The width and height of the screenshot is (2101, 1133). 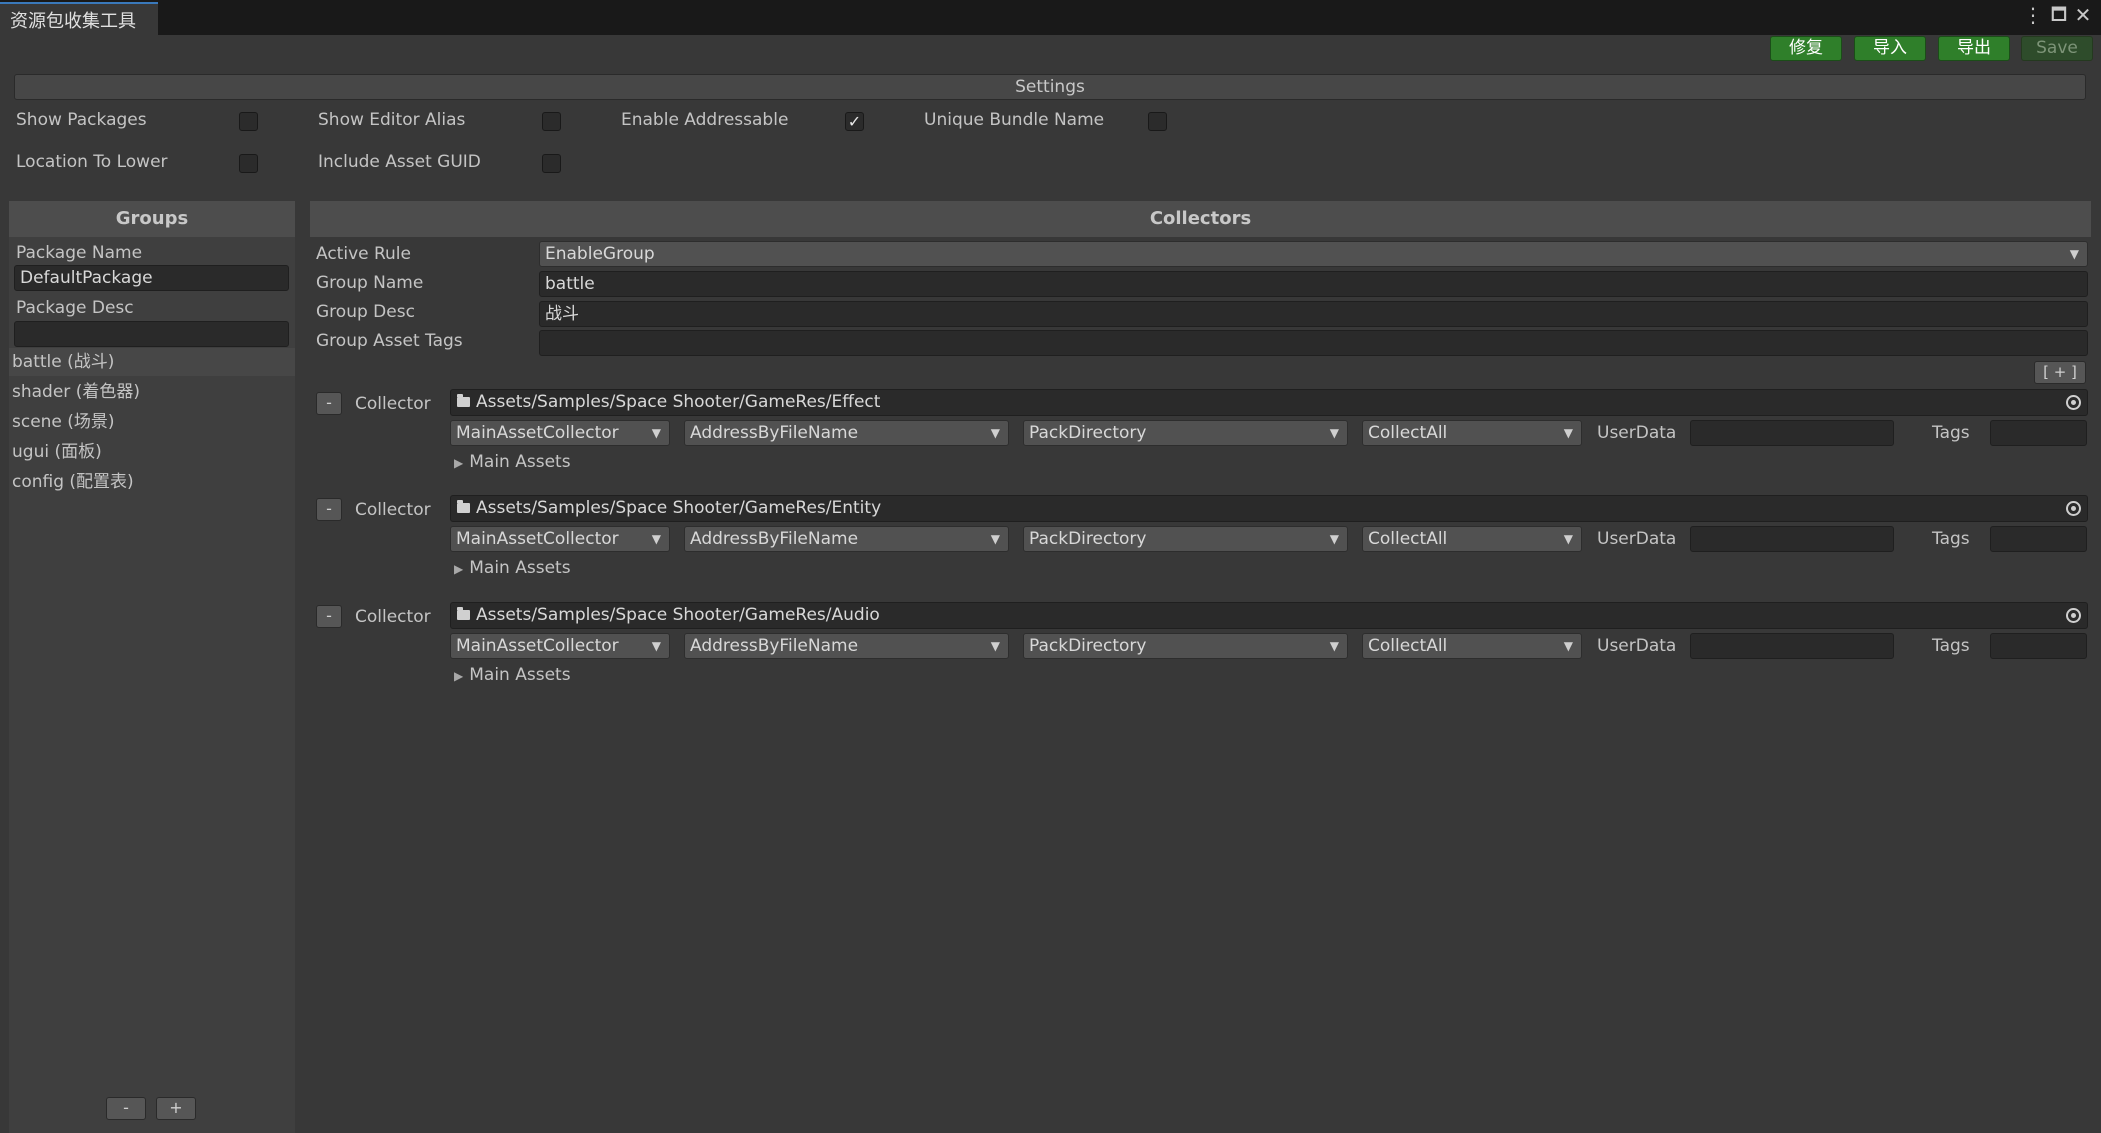 What do you see at coordinates (152, 362) in the screenshot?
I see `group-item-battle: battle (战斗)` at bounding box center [152, 362].